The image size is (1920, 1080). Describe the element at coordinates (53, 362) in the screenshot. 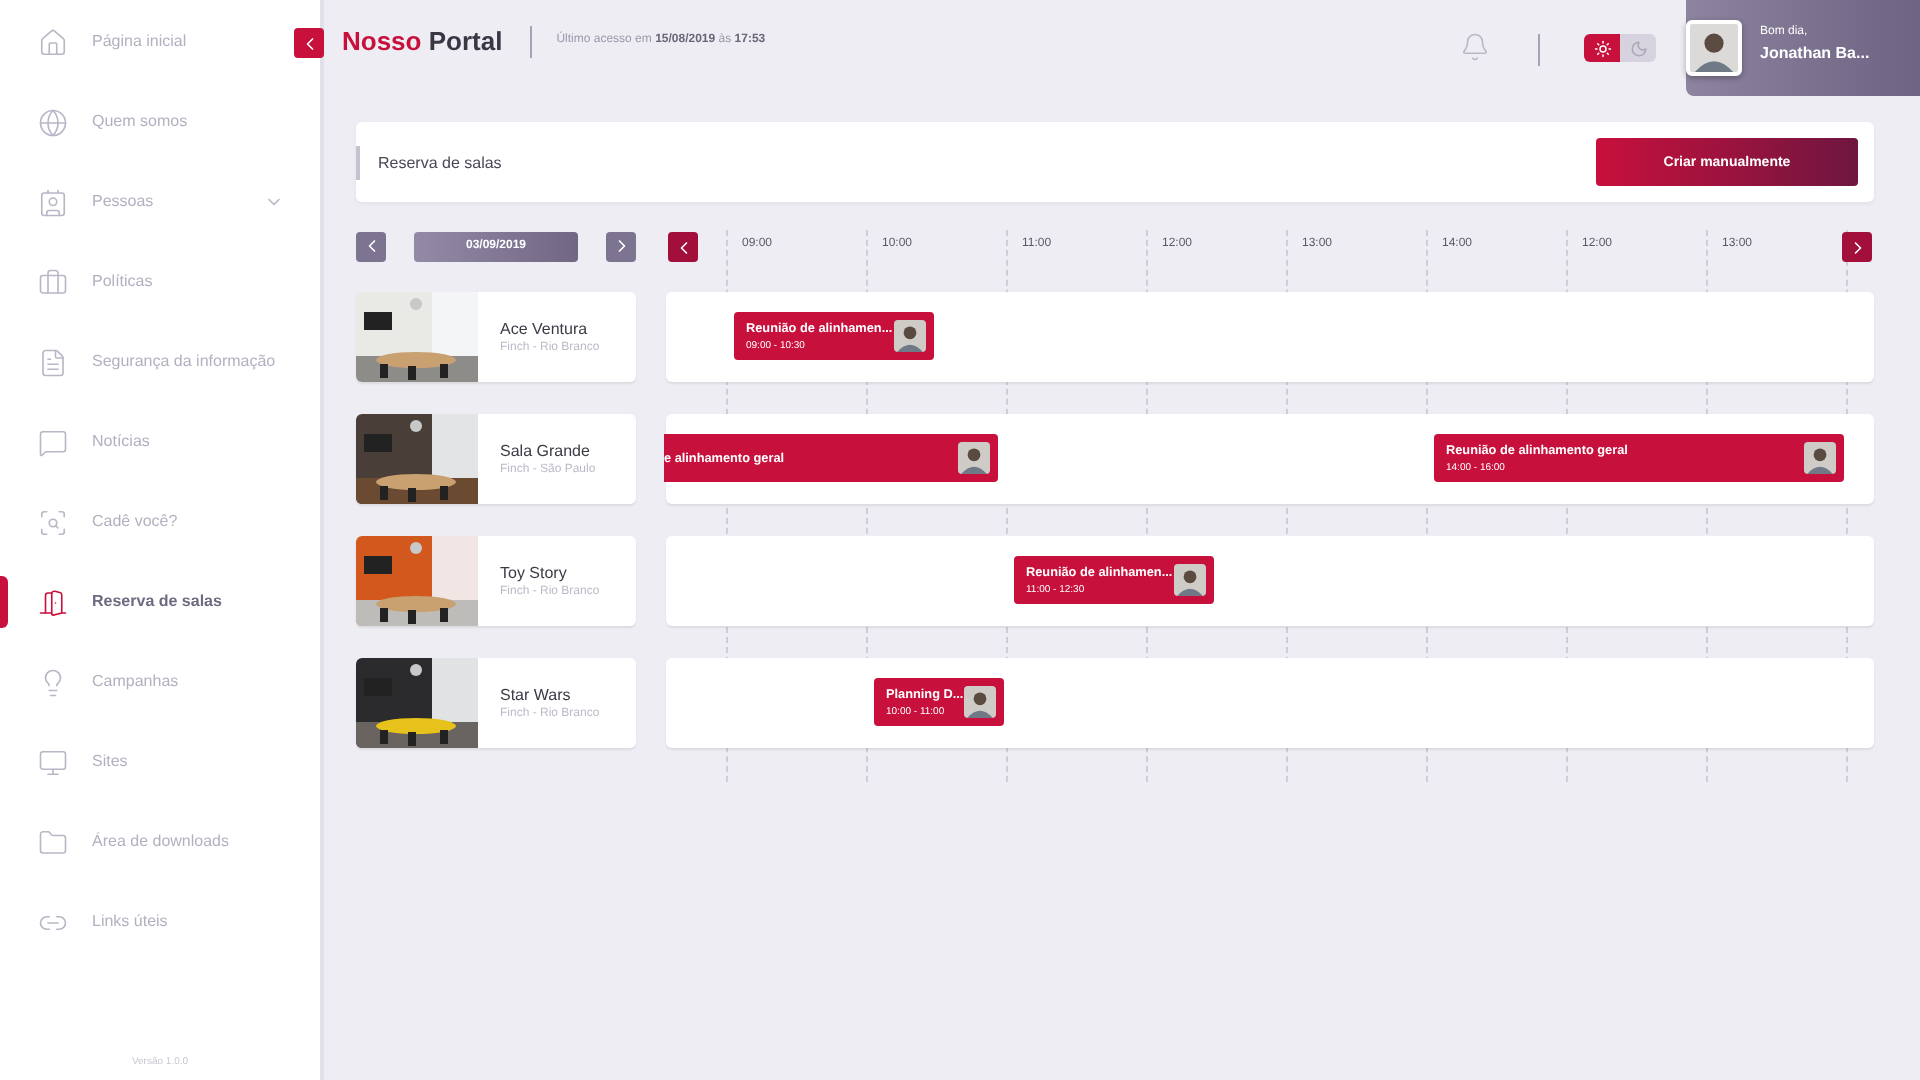

I see `document-icon` at that location.